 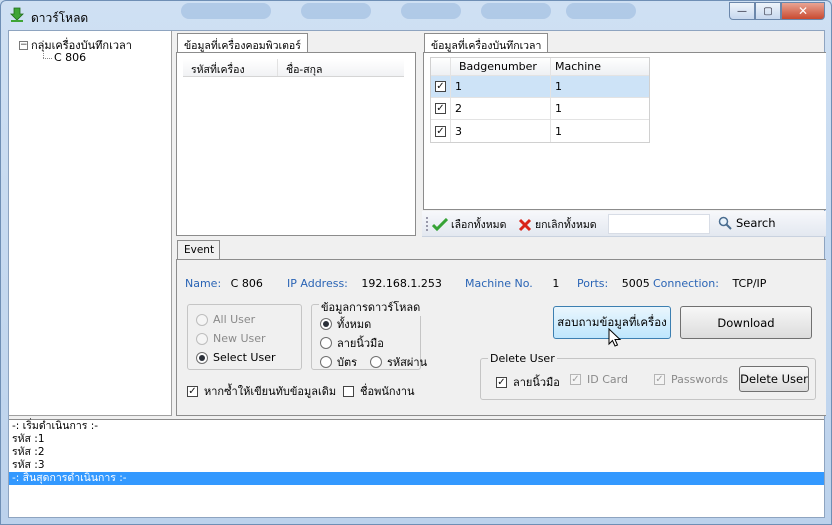 I want to click on delete-passwords-label: Passwords, so click(x=700, y=379).